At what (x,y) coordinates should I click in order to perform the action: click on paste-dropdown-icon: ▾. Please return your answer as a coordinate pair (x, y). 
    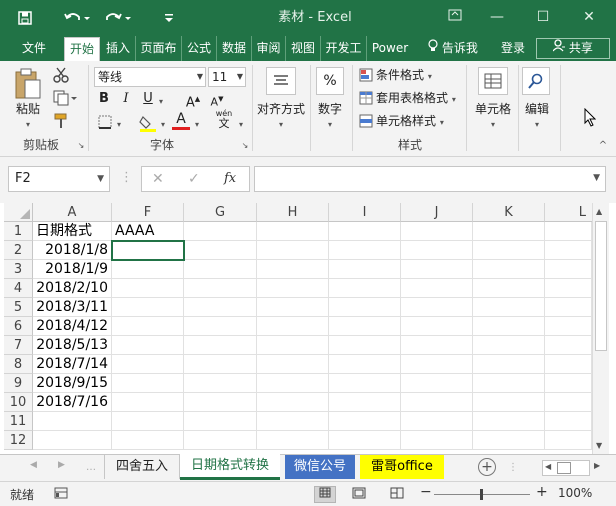
    Looking at the image, I should click on (28, 125).